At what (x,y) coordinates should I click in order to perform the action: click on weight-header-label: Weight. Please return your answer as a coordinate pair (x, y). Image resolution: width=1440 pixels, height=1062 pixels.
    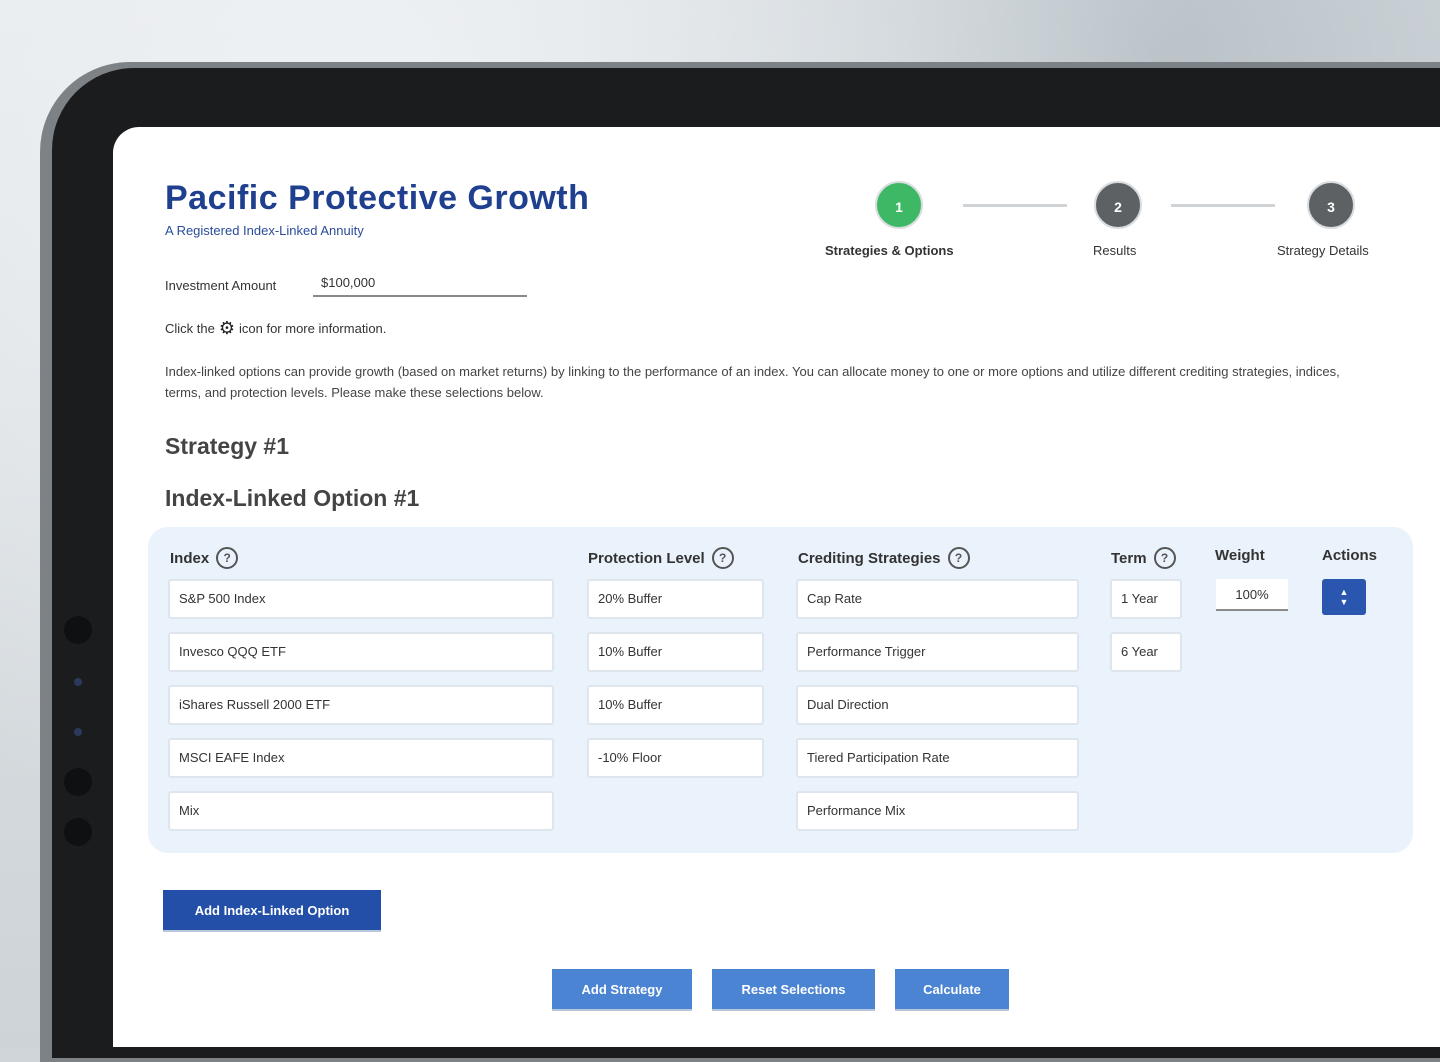
    Looking at the image, I should click on (1240, 555).